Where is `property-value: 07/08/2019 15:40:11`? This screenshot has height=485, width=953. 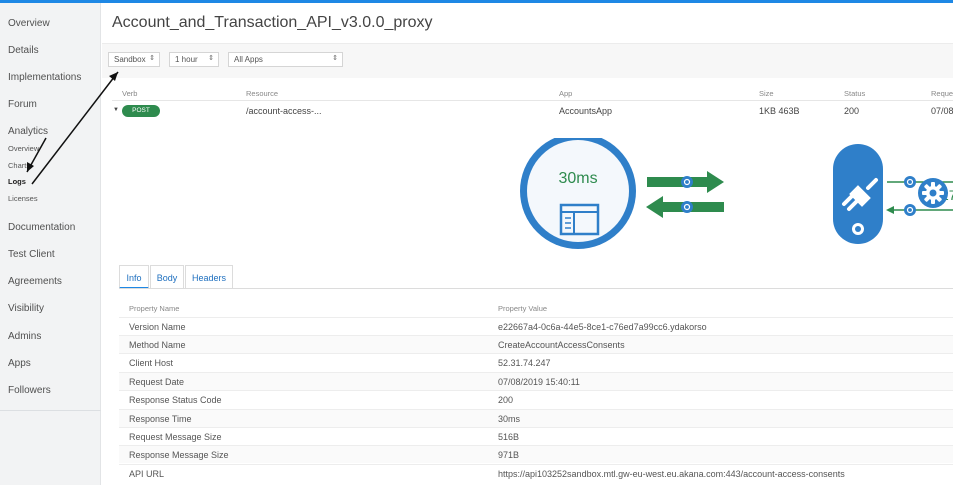
property-value: 07/08/2019 15:40:11 is located at coordinates (539, 382).